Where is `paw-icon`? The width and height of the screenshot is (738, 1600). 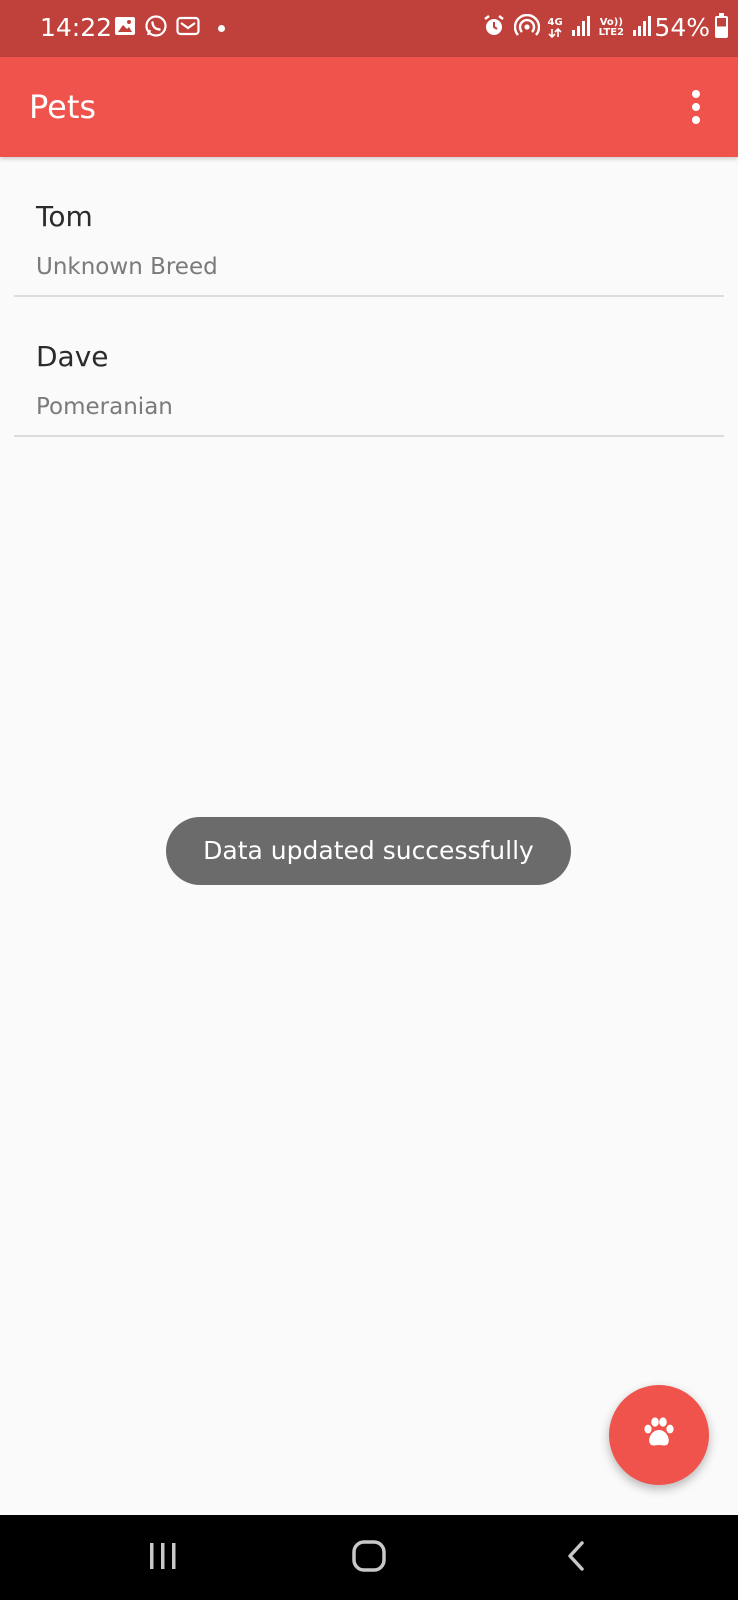
paw-icon is located at coordinates (659, 1435).